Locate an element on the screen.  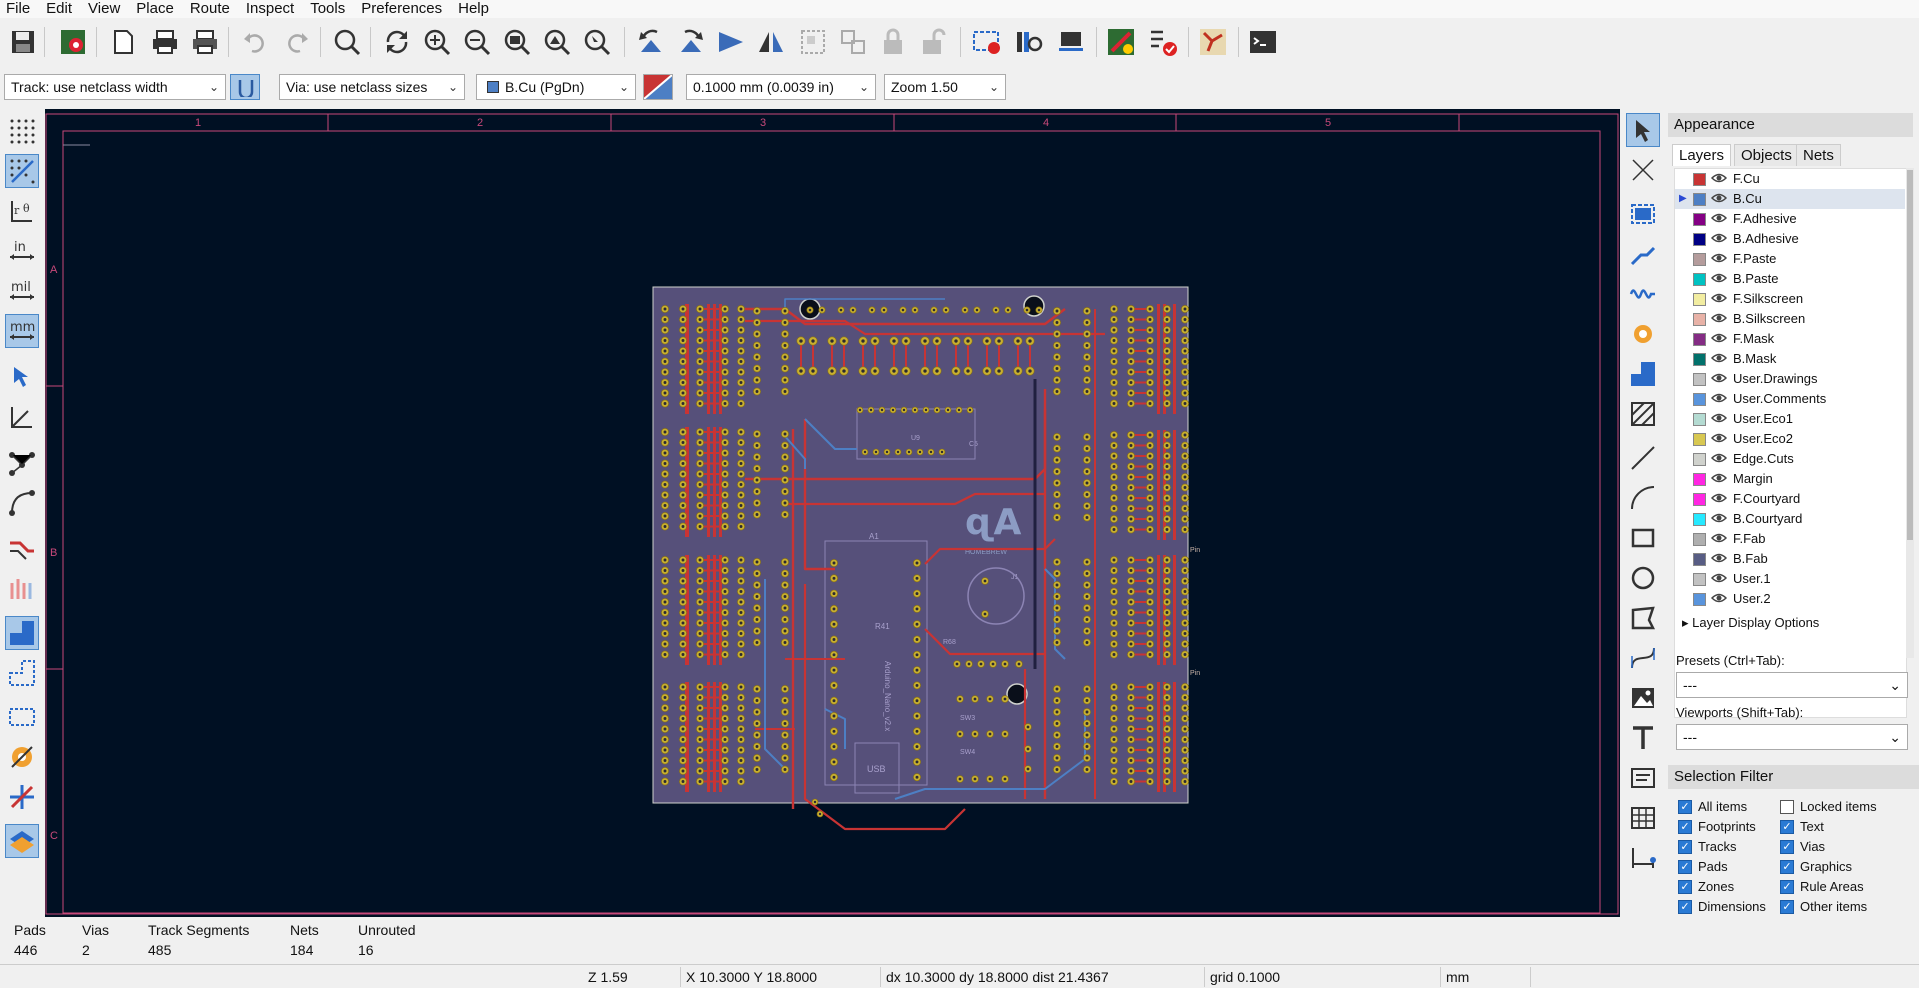
layer-list-scrollbar is located at coordinates (1910, 413).